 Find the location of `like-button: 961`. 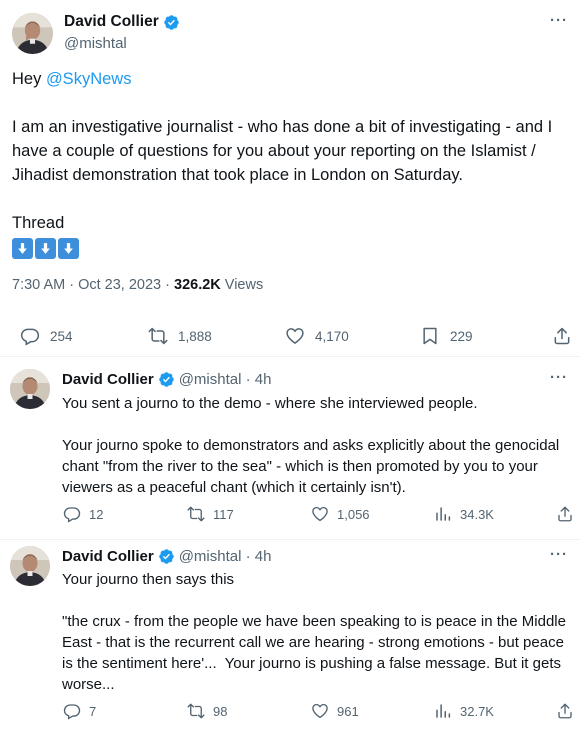

like-button: 961 is located at coordinates (335, 711).